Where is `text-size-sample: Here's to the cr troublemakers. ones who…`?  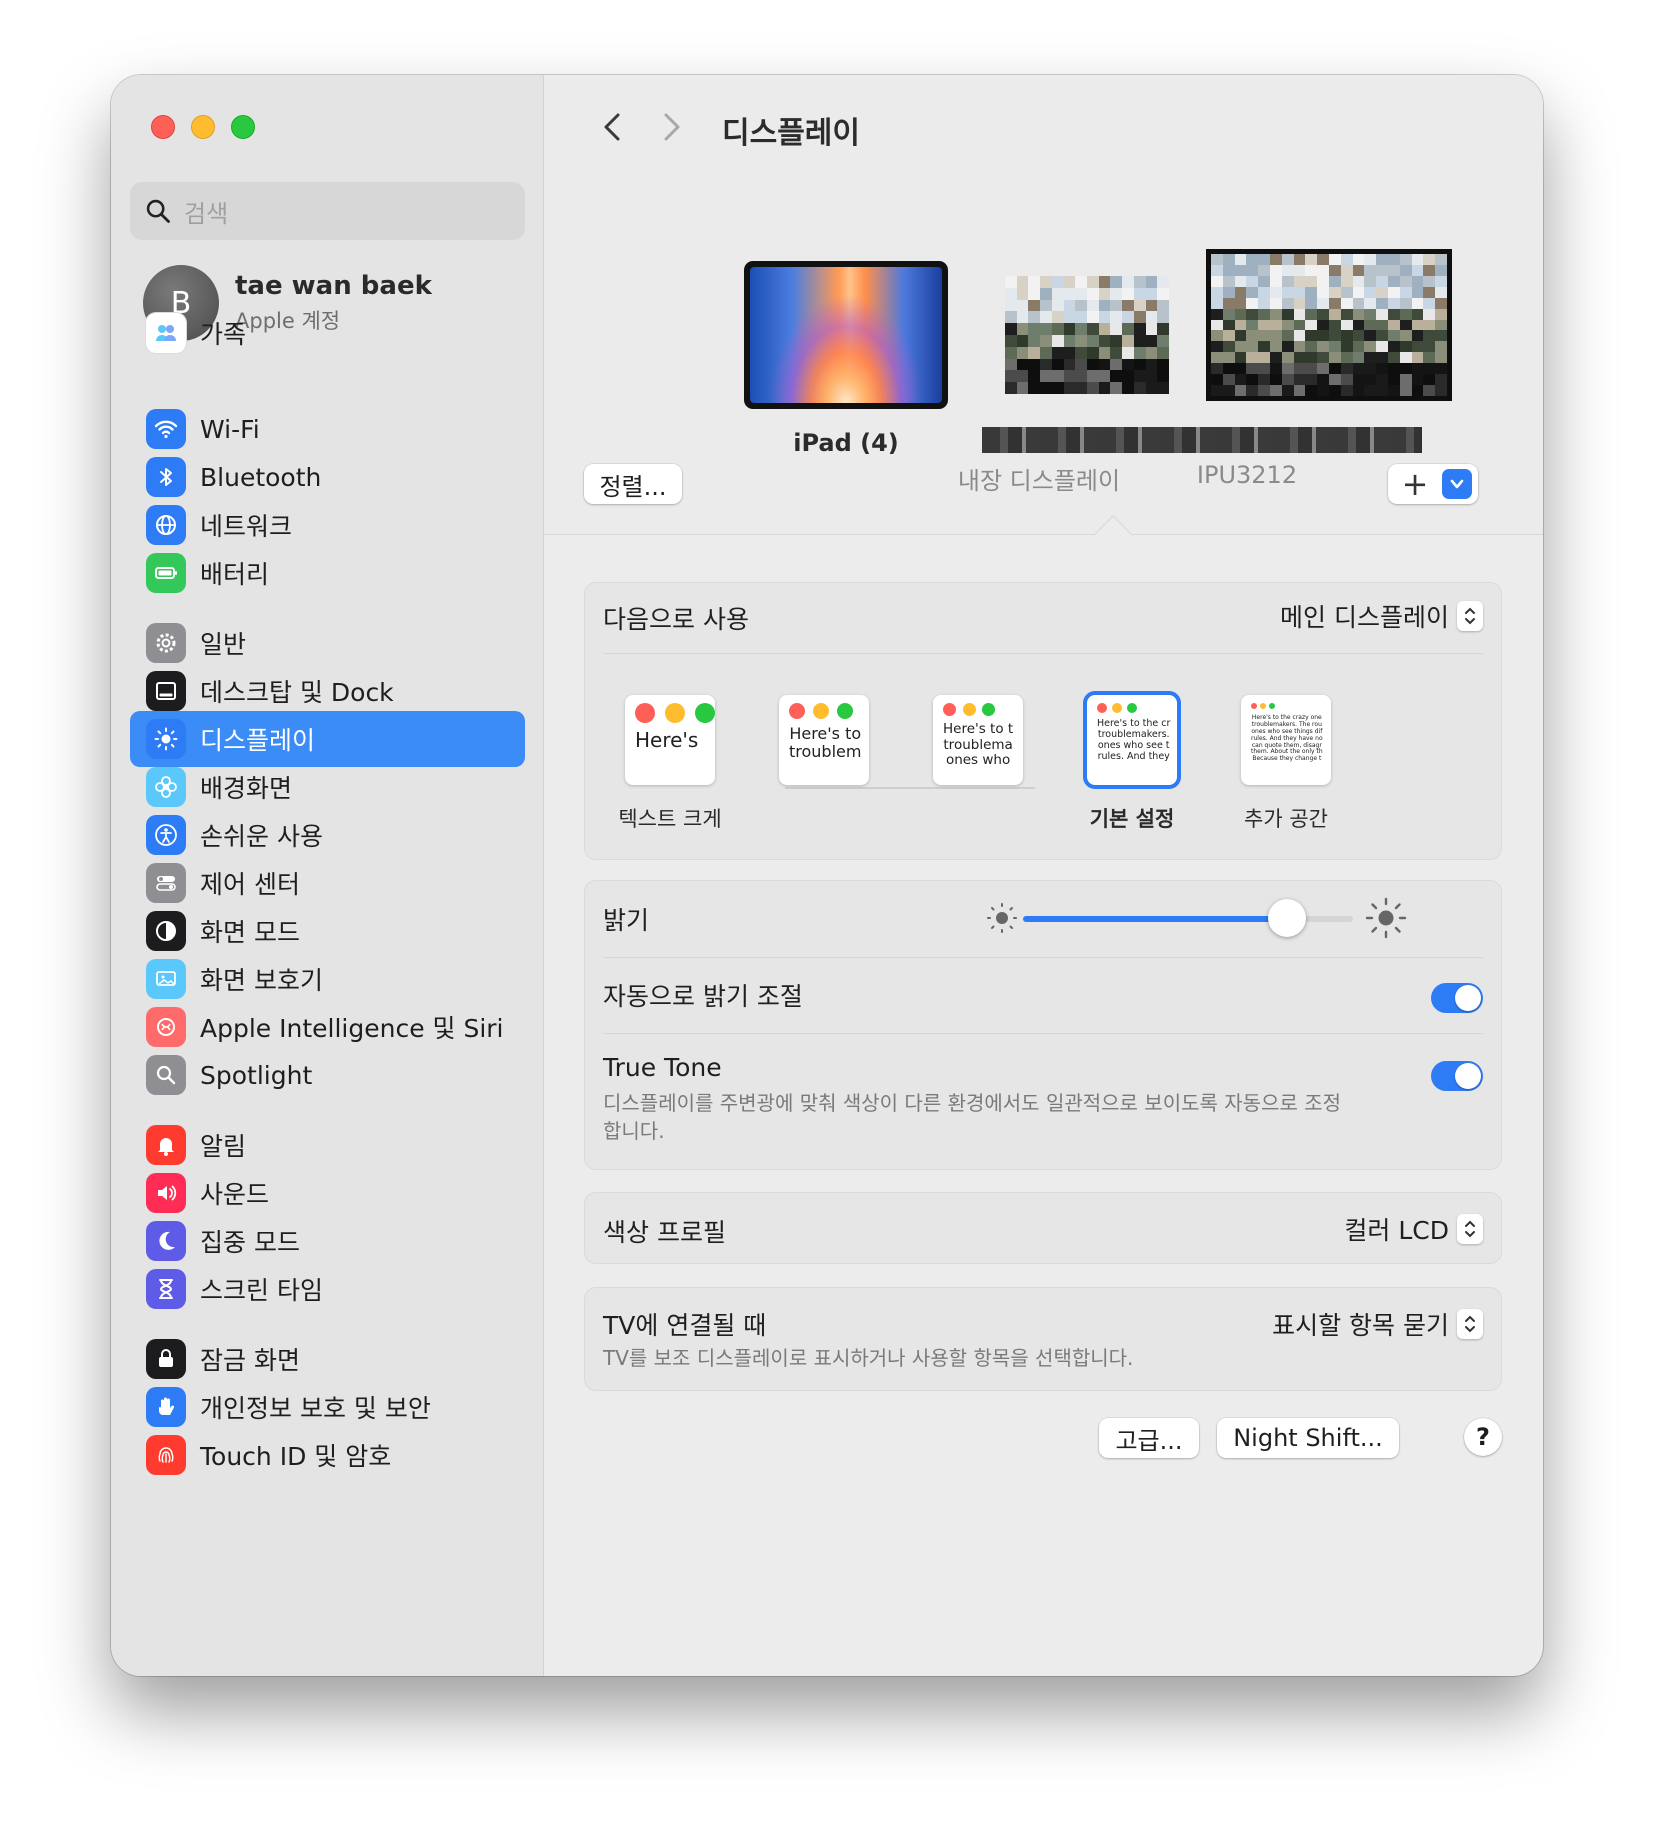
text-size-sample: Here's to the cr troublemakers. ones who… is located at coordinates (1134, 740).